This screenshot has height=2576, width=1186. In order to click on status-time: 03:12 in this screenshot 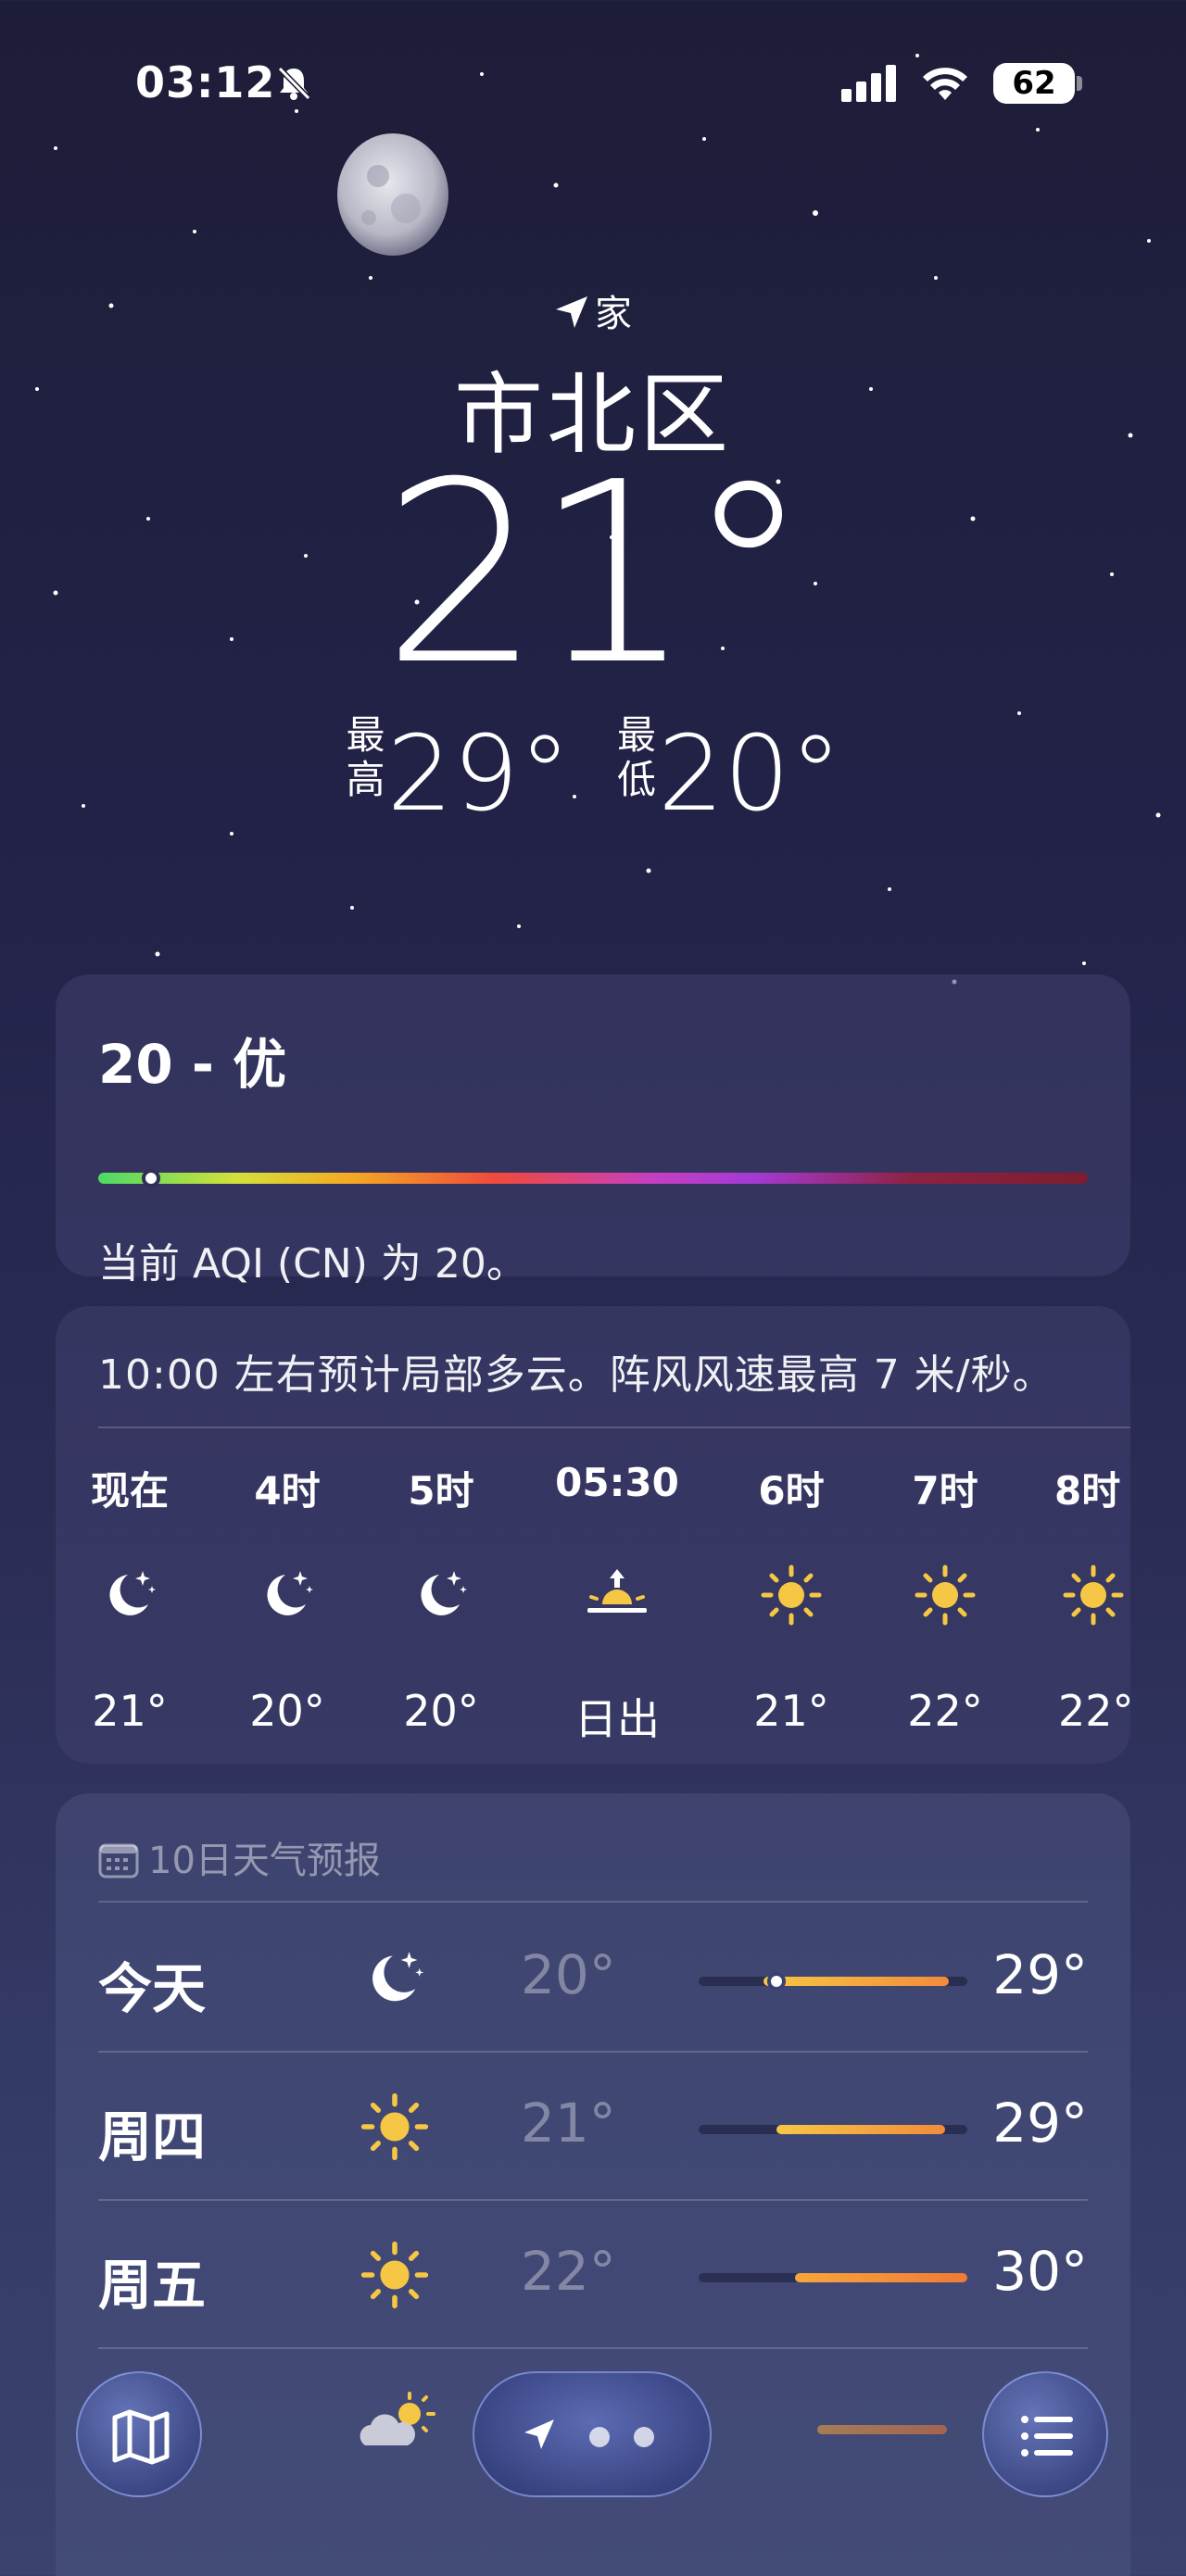, I will do `click(205, 82)`.